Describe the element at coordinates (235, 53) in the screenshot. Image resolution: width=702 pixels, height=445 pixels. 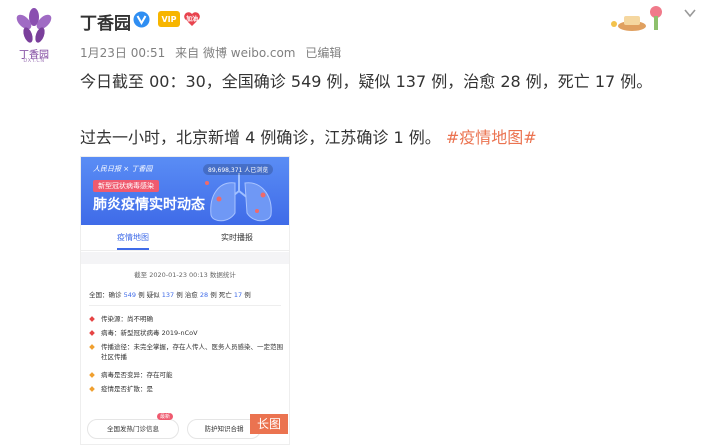
I see `post-source: 来自 微博 weibo.com` at that location.